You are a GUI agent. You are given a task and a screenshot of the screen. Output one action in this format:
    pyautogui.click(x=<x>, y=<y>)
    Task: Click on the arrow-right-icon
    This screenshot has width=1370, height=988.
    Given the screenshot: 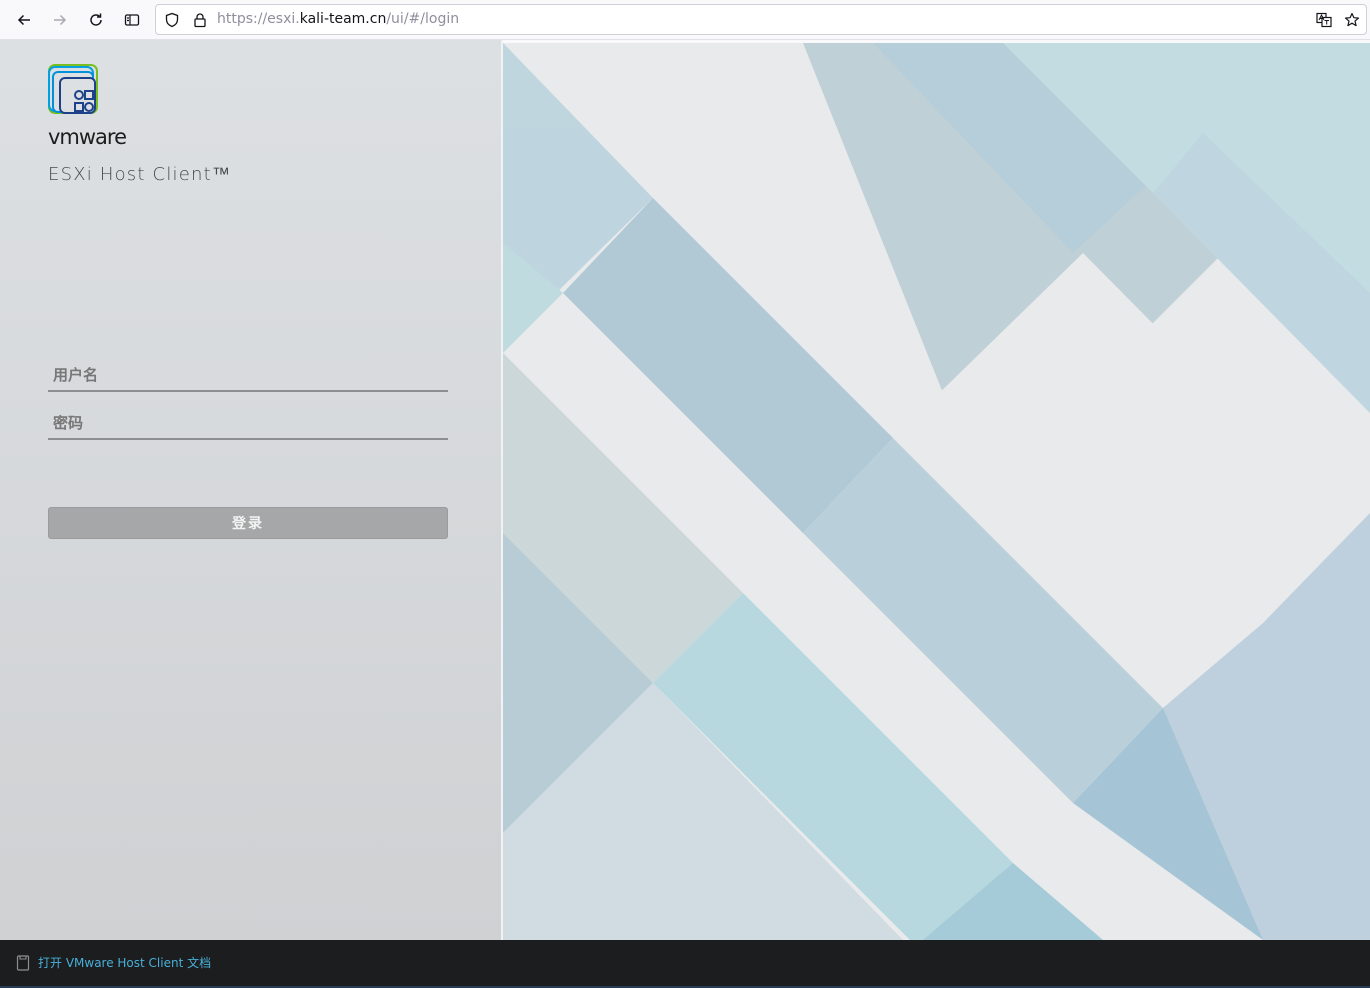 What is the action you would take?
    pyautogui.click(x=60, y=20)
    